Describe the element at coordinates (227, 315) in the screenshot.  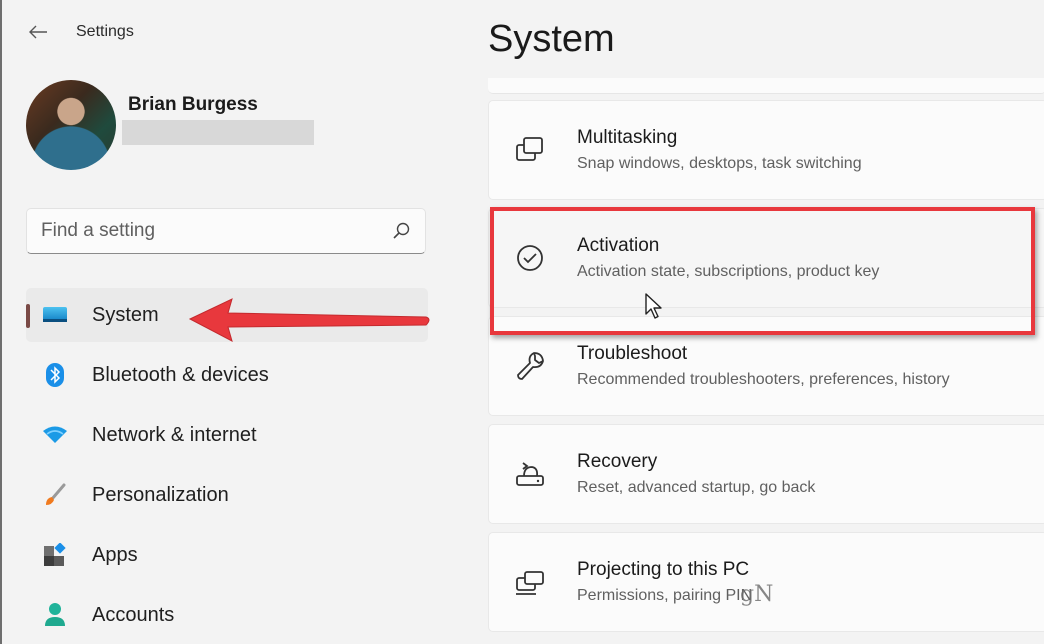
I see `sidebar-item-system: System` at that location.